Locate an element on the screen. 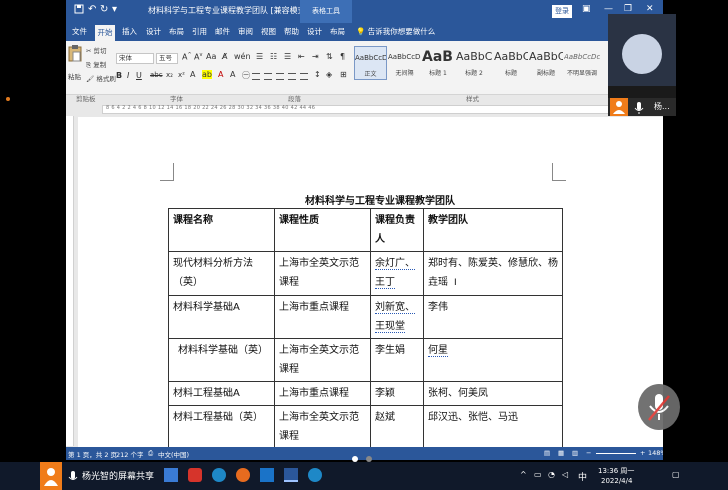 This screenshot has height=490, width=728. tab-view: 视图 is located at coordinates (268, 31).